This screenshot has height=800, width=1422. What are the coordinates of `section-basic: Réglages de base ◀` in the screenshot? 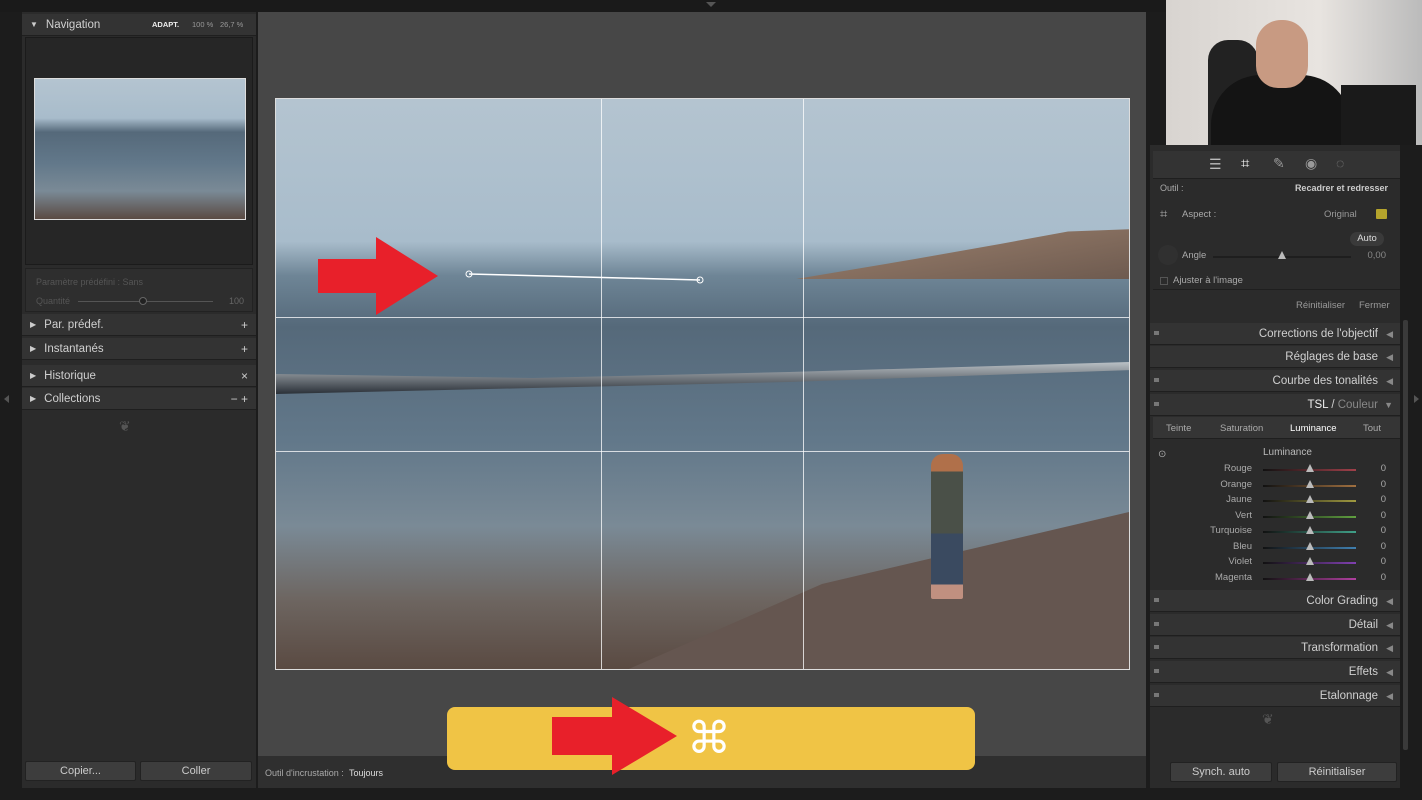 It's located at (1275, 357).